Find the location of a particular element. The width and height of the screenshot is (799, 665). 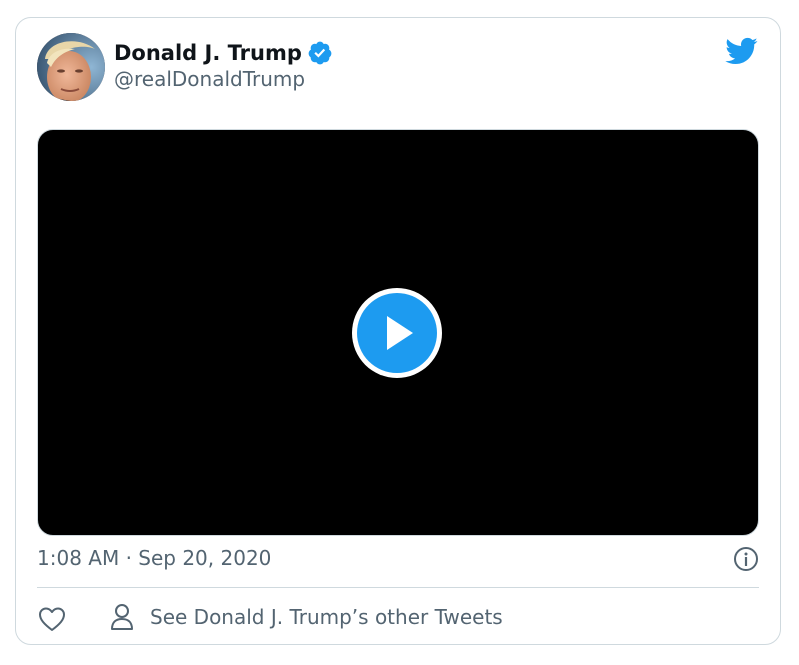

person-icon is located at coordinates (122, 617).